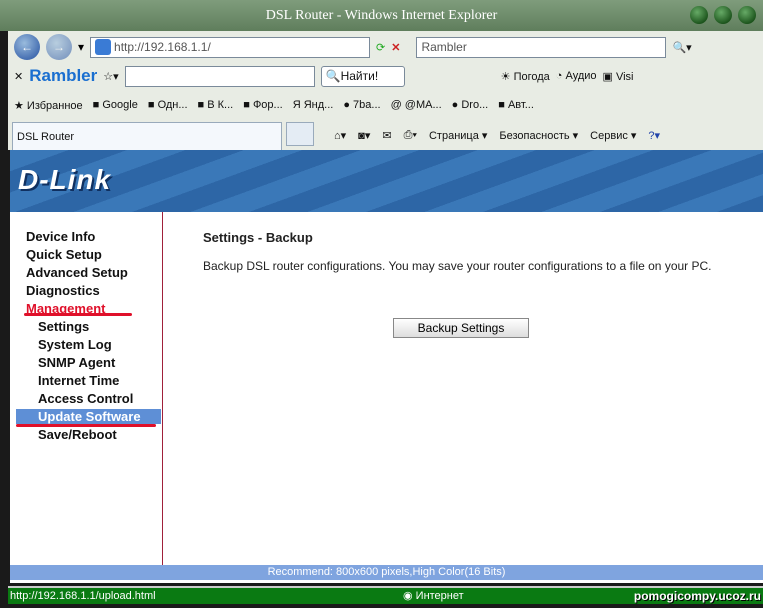 This screenshot has width=763, height=608. Describe the element at coordinates (433, 596) in the screenshot. I see `internet-zone: ◉ Интернет` at that location.